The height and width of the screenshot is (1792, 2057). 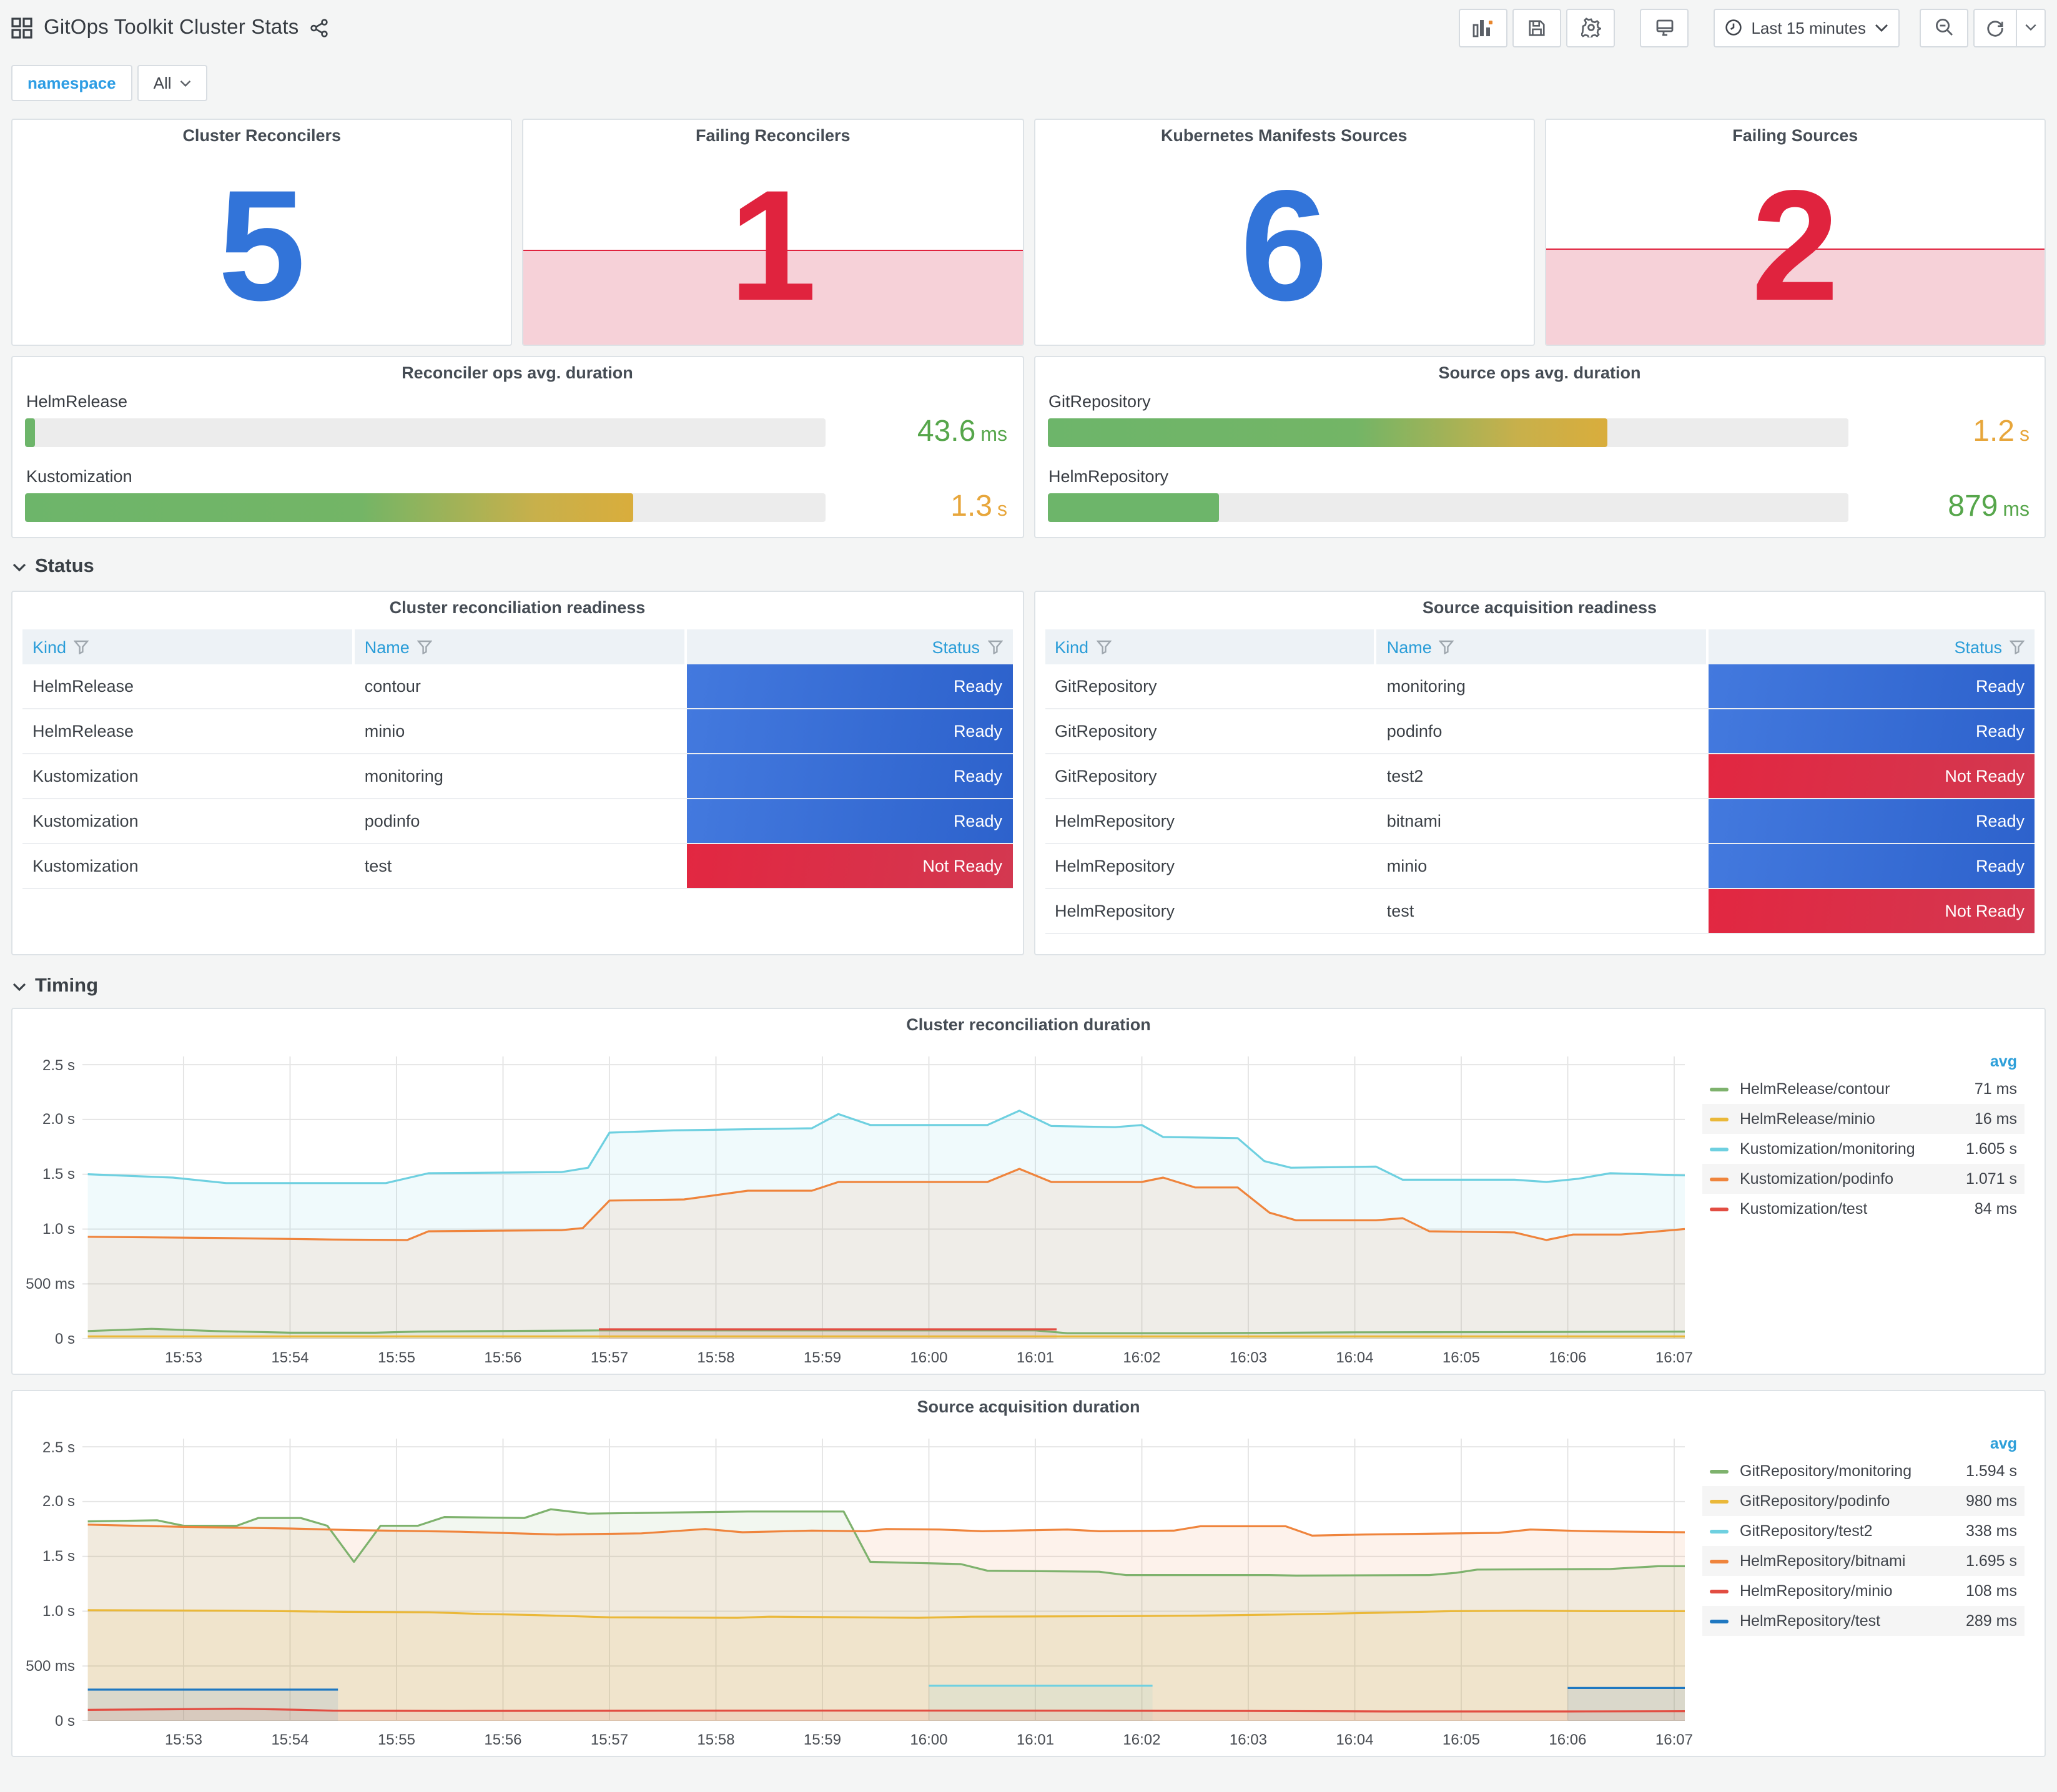 I want to click on panel-title: Source acquisition readiness, so click(x=1539, y=607).